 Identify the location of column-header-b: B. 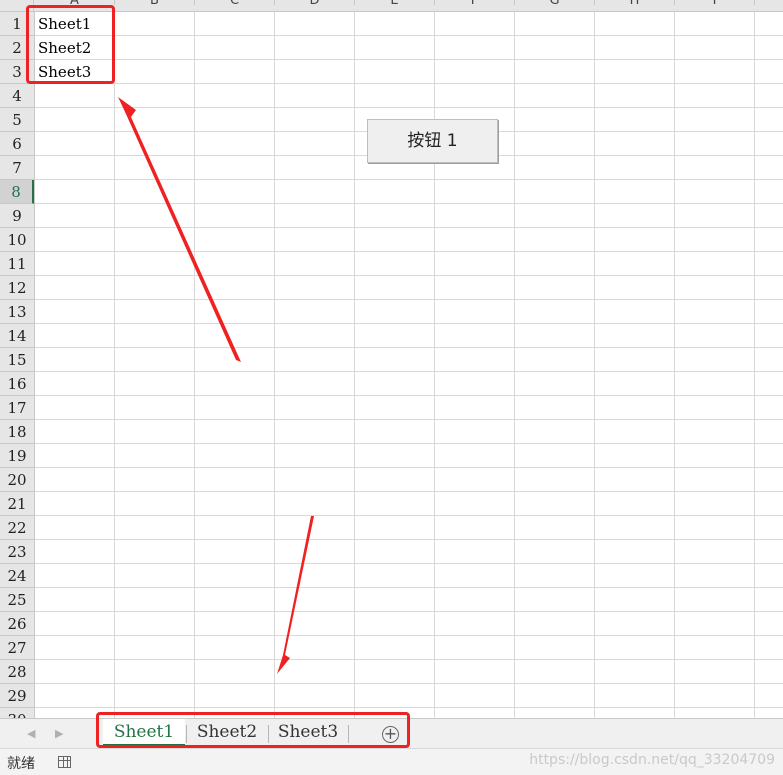
(155, 3).